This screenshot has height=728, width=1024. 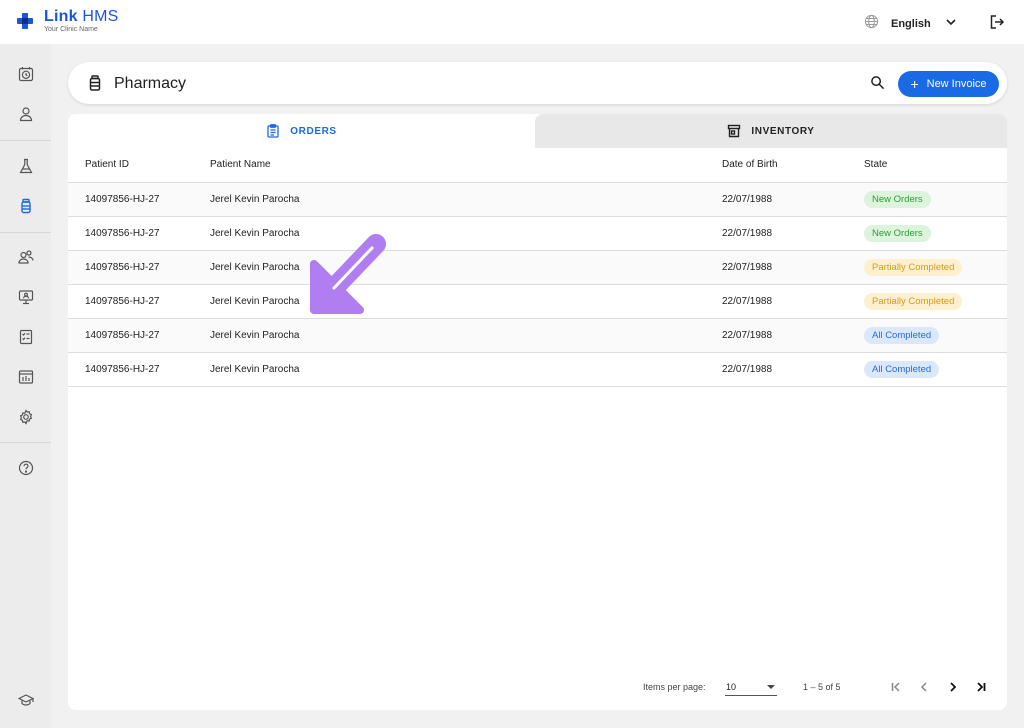 What do you see at coordinates (914, 84) in the screenshot?
I see `plus-icon: +` at bounding box center [914, 84].